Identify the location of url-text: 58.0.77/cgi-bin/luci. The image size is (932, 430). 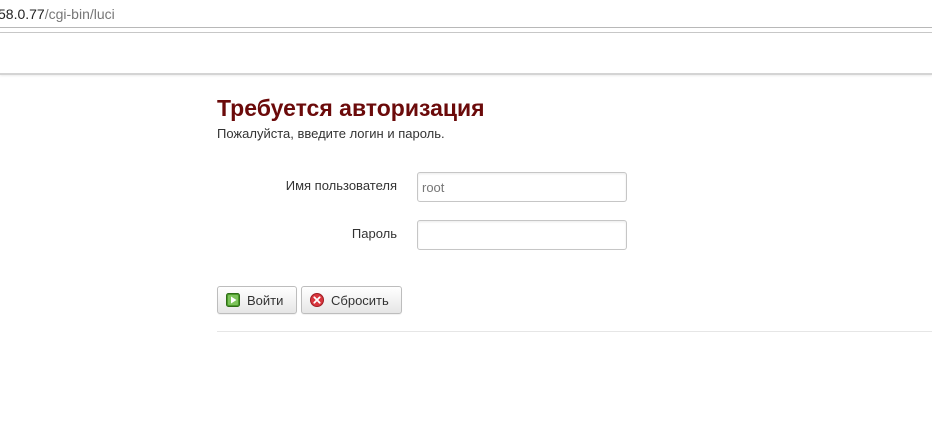
(57, 14).